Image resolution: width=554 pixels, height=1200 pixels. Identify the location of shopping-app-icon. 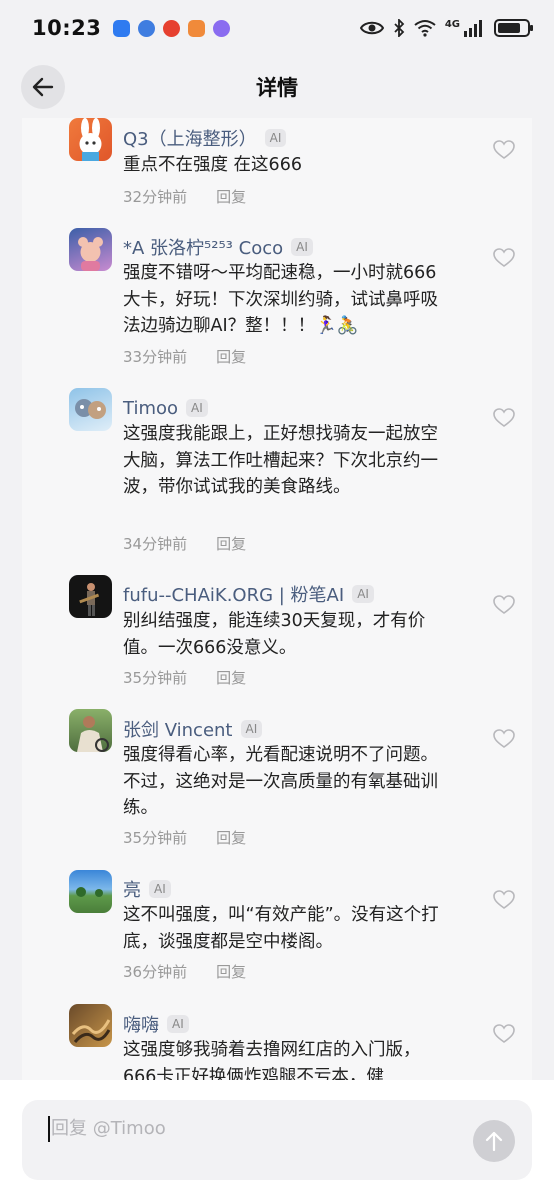
(197, 28).